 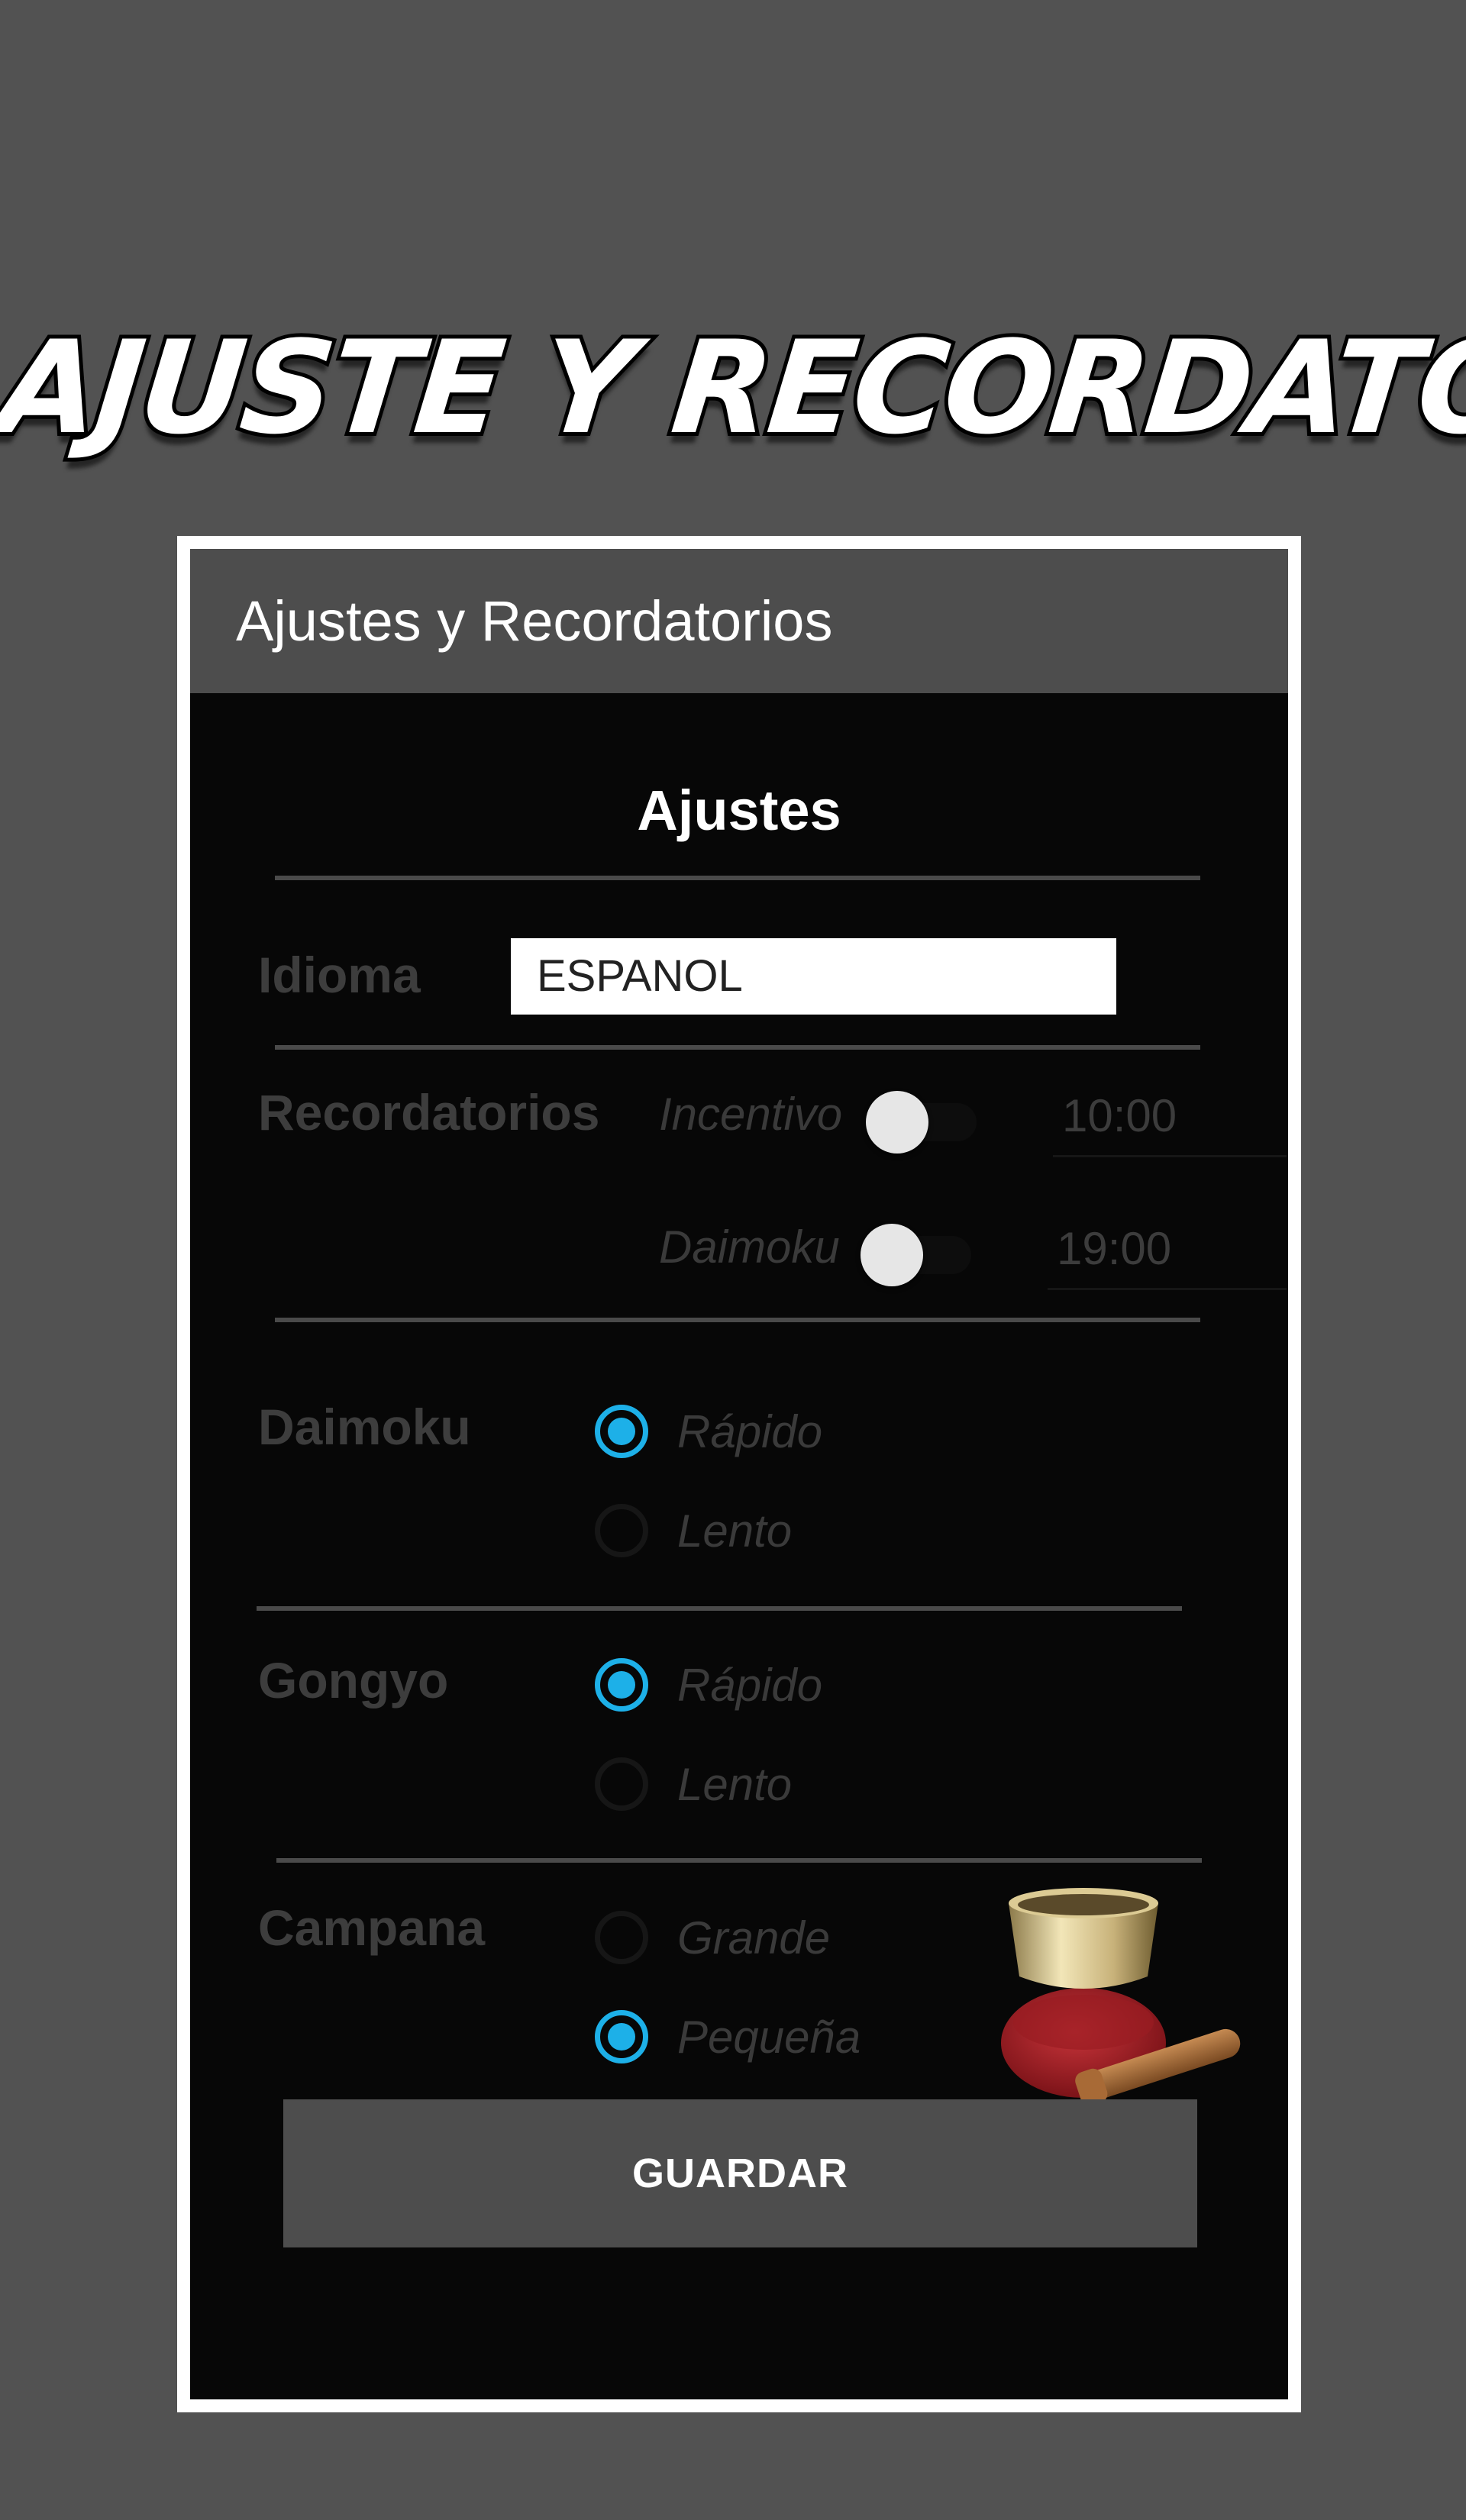 What do you see at coordinates (739, 810) in the screenshot?
I see `section-title: Ajustes` at bounding box center [739, 810].